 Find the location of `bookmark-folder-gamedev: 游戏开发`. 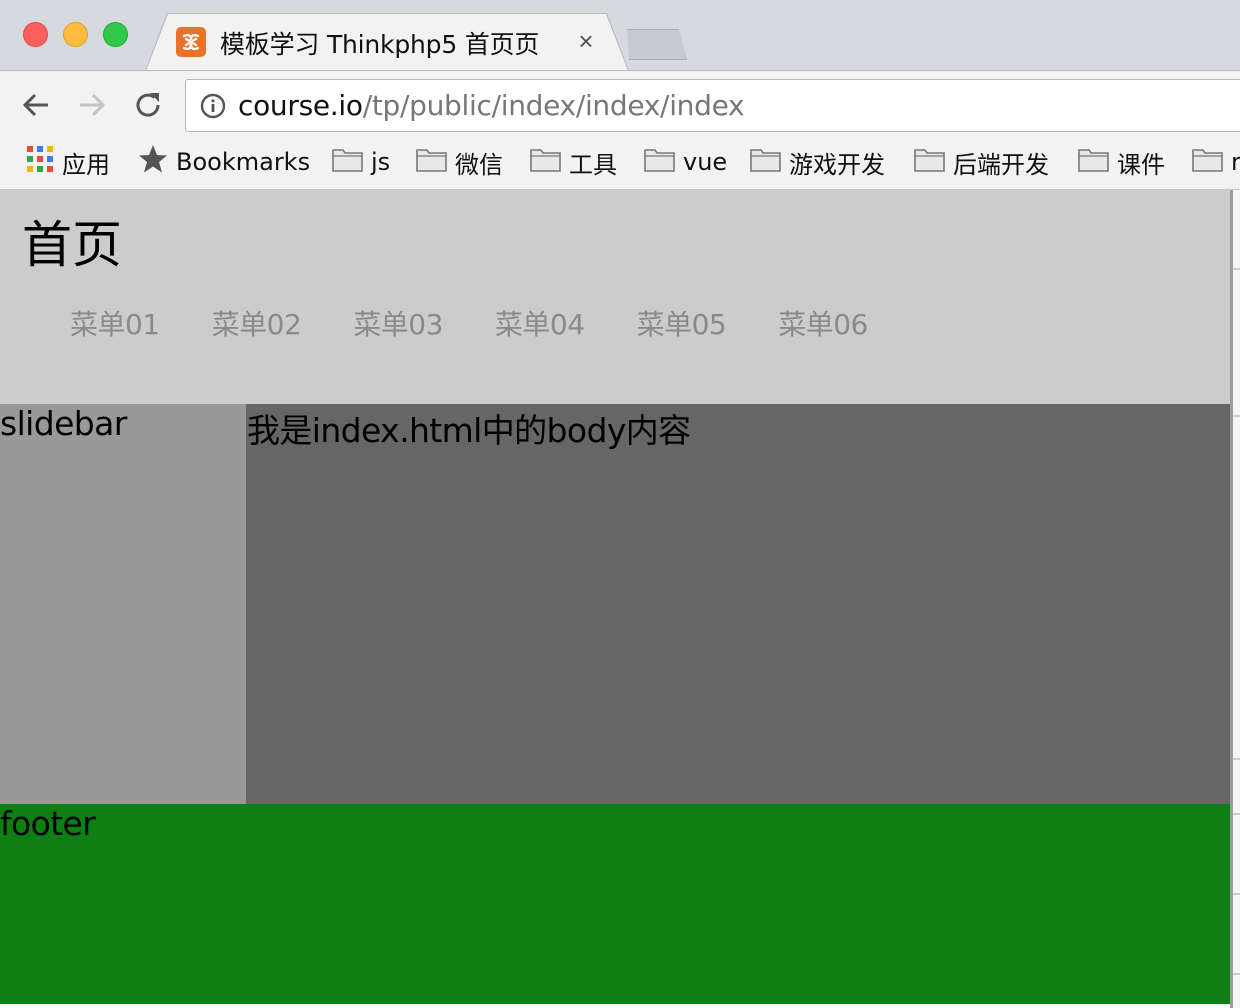

bookmark-folder-gamedev: 游戏开发 is located at coordinates (817, 162).